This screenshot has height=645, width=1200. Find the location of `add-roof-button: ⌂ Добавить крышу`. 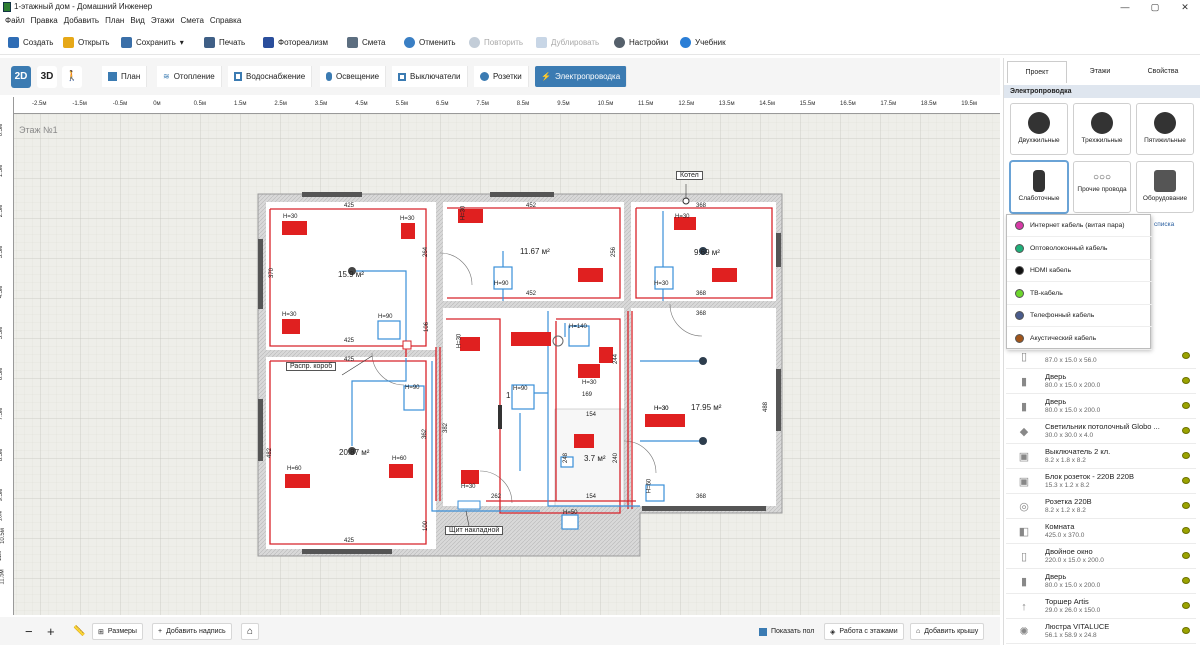

add-roof-button: ⌂ Добавить крышу is located at coordinates (947, 631).